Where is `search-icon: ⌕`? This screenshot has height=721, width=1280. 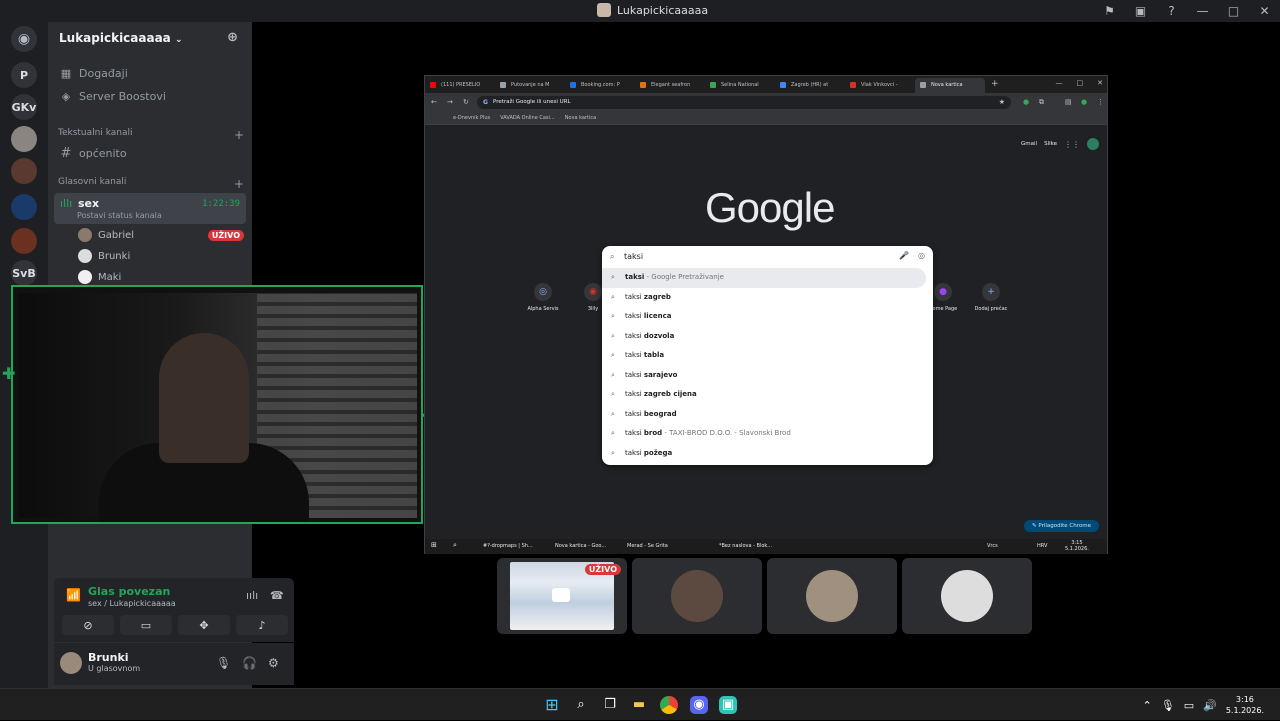
search-icon: ⌕ is located at coordinates (581, 705).